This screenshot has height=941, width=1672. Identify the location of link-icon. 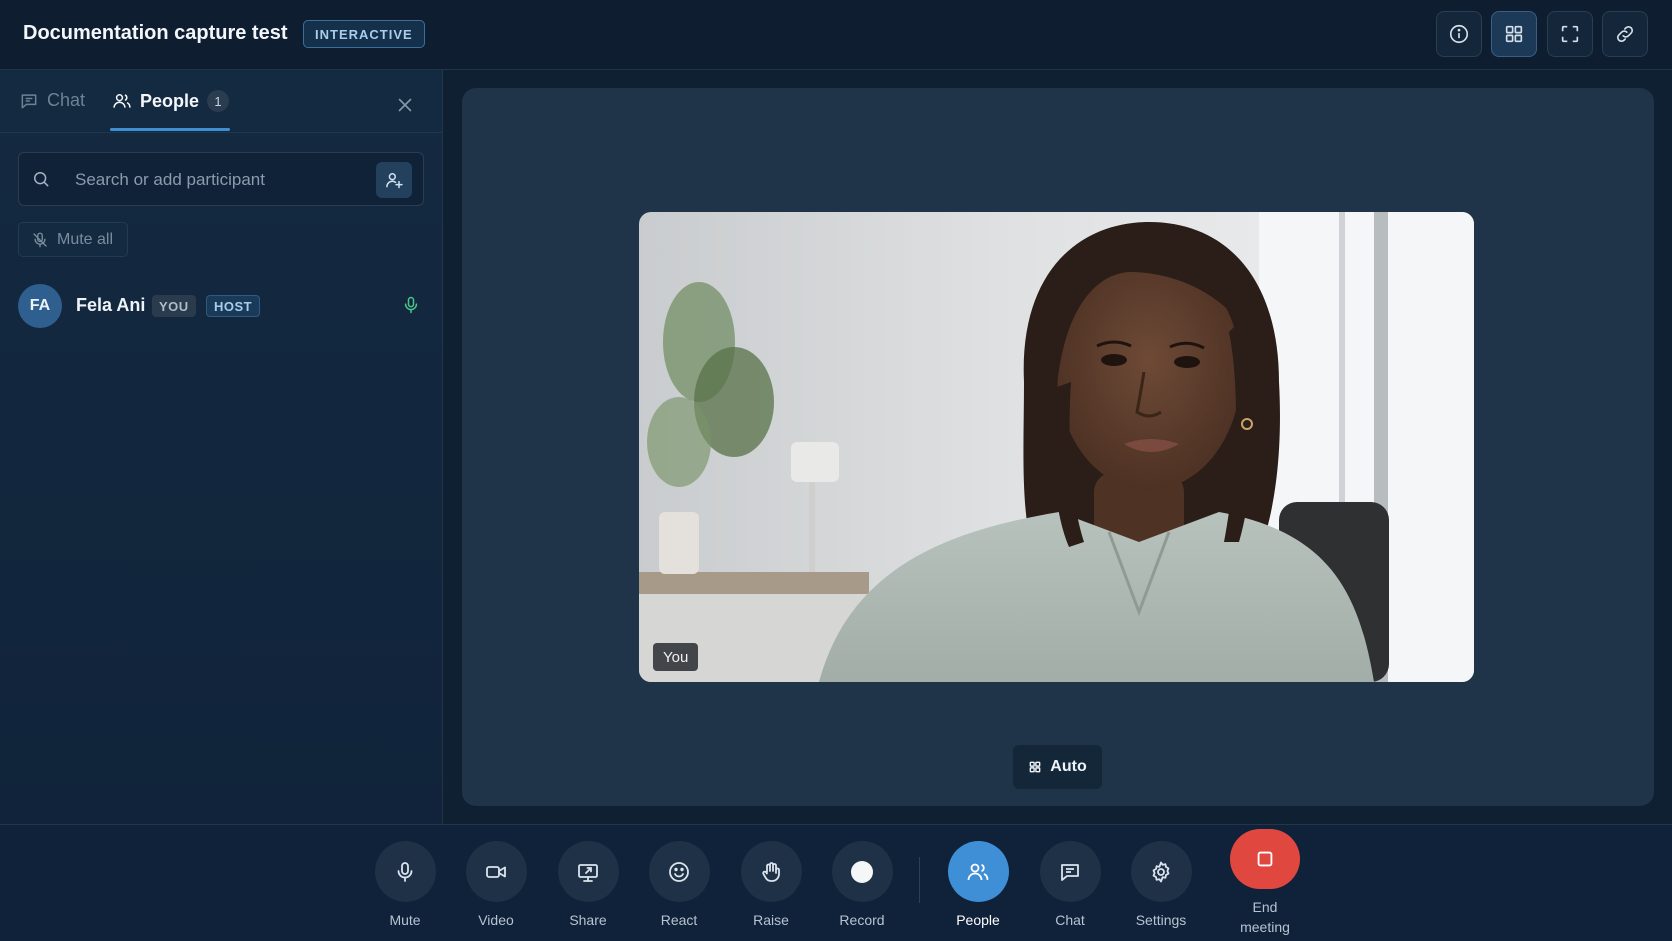
(1625, 34).